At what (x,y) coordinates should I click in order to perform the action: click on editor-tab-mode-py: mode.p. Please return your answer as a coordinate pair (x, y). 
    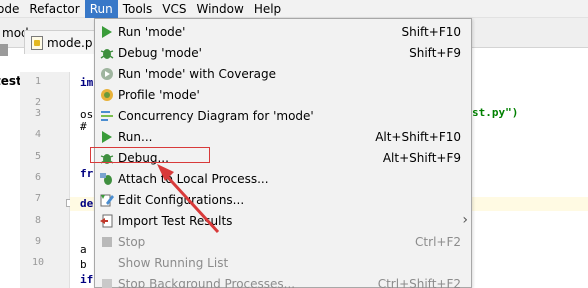
    Looking at the image, I should click on (64, 42).